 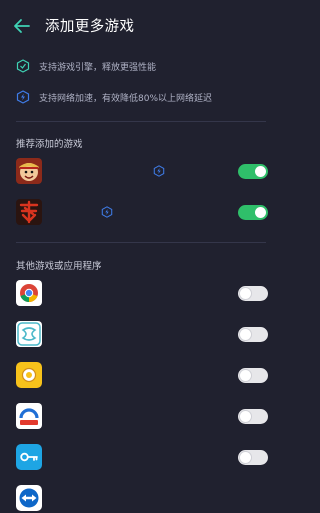 What do you see at coordinates (29, 416) in the screenshot?
I see `blue-red-app-icon` at bounding box center [29, 416].